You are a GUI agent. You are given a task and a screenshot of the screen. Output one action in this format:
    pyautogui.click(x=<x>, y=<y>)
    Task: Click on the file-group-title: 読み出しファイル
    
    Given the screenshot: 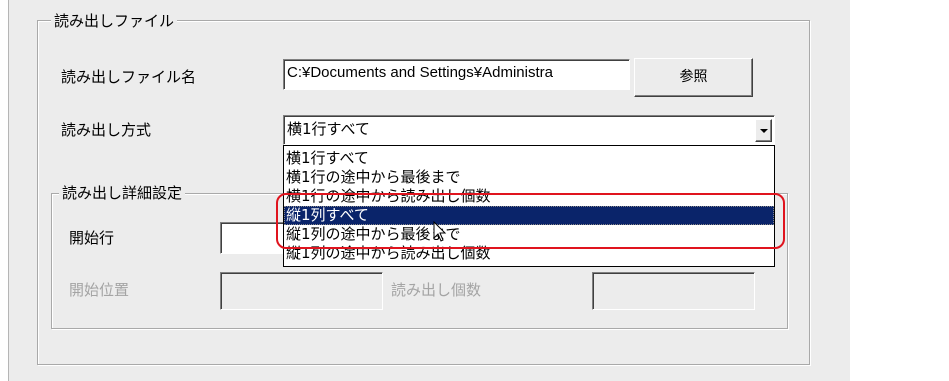 What is the action you would take?
    pyautogui.click(x=114, y=21)
    